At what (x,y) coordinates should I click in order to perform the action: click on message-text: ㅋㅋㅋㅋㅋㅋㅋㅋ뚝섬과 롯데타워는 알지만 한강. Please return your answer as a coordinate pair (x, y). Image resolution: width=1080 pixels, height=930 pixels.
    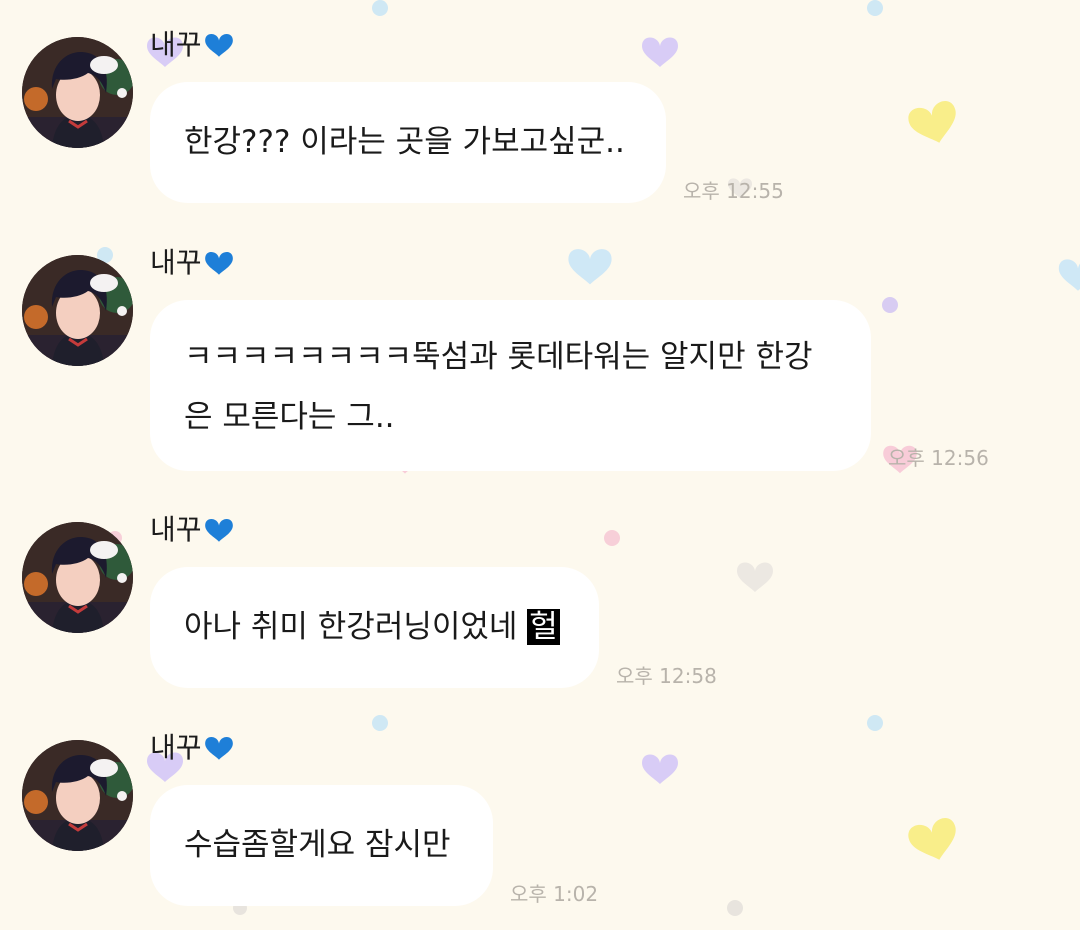
    Looking at the image, I should click on (498, 357).